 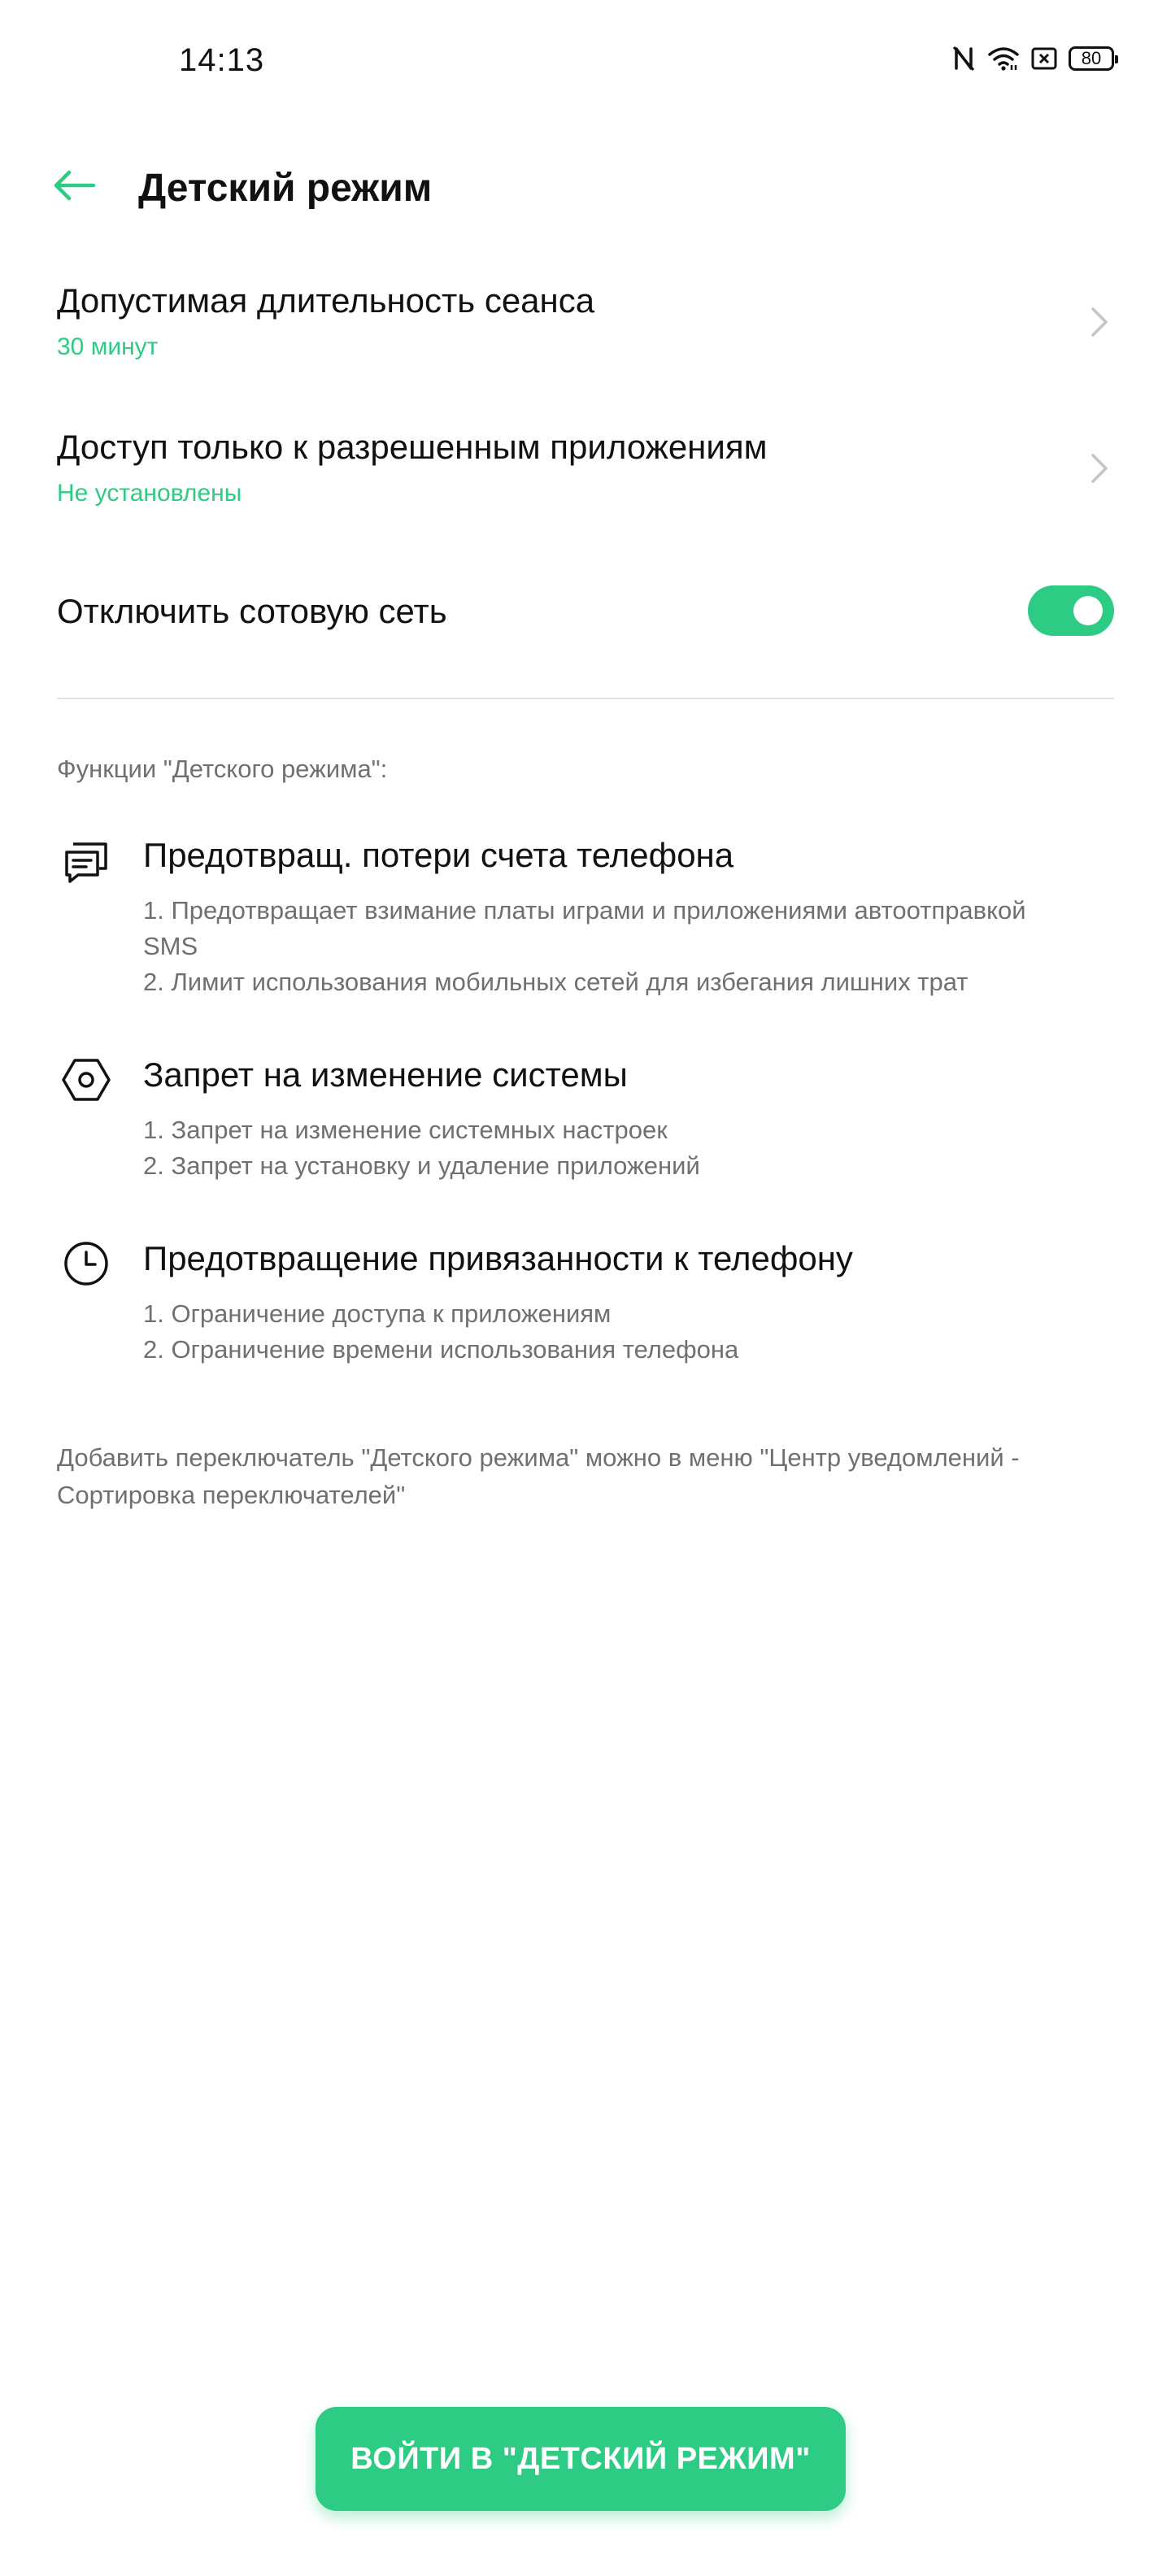 I want to click on feature-title: Запрет на изменение системы, so click(x=385, y=1074).